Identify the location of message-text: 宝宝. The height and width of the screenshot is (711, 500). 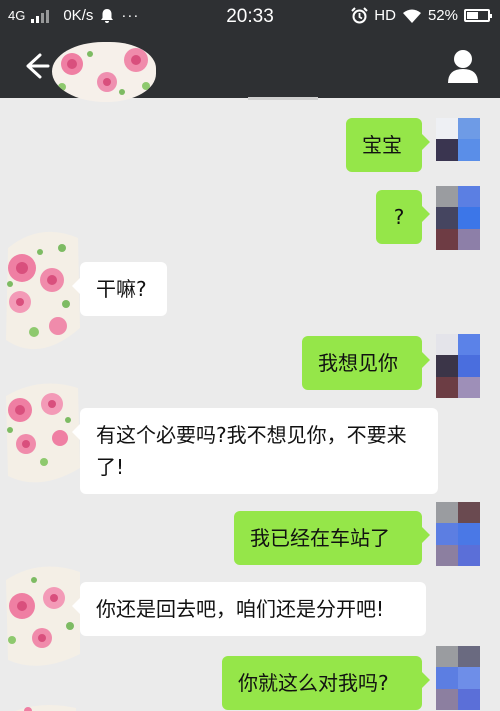
(382, 145).